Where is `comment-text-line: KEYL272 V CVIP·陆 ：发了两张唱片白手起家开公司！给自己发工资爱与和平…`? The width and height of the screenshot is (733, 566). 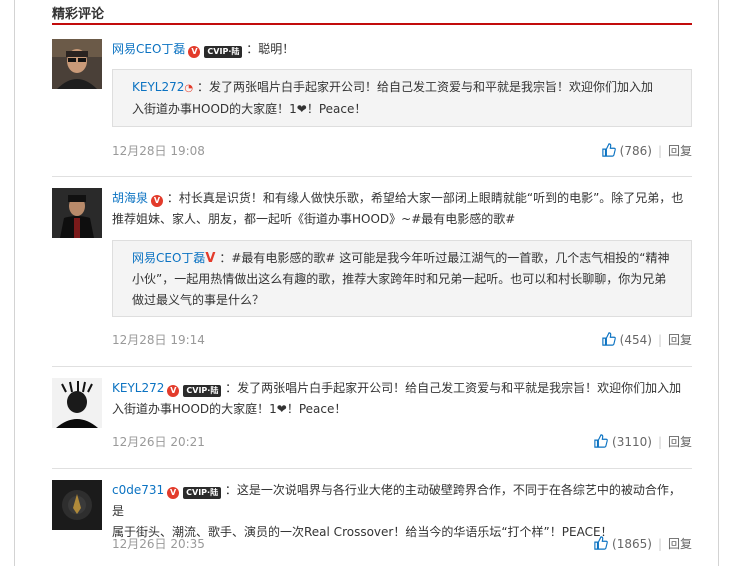
comment-text-line: KEYL272 V CVIP·陆 ：发了两张唱片白手起家开公司！给自己发工资爱与和平… is located at coordinates (402, 388).